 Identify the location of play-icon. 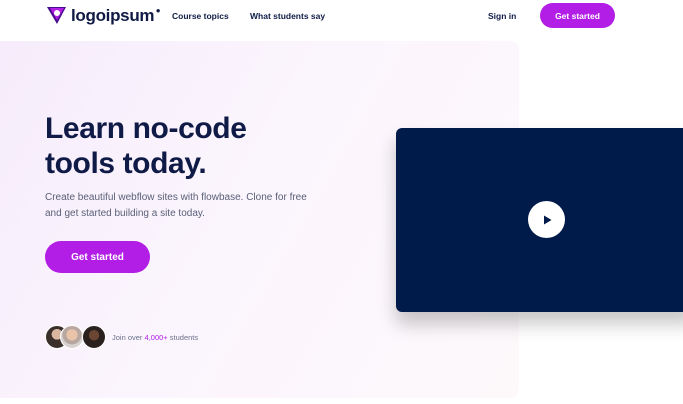
(547, 219).